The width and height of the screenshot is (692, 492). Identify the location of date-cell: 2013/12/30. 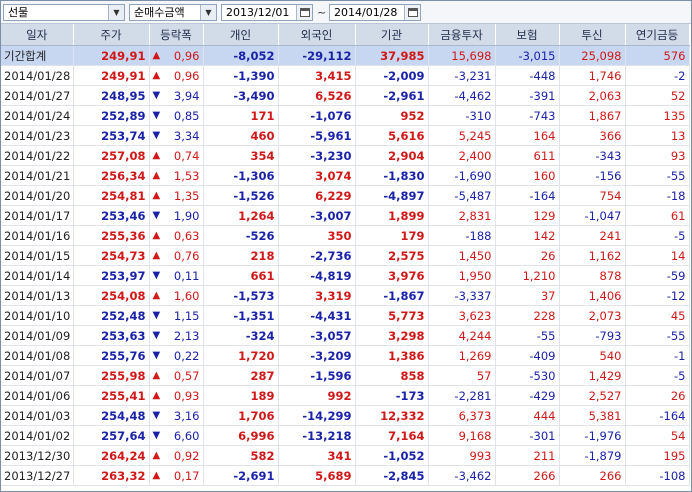
(37, 455).